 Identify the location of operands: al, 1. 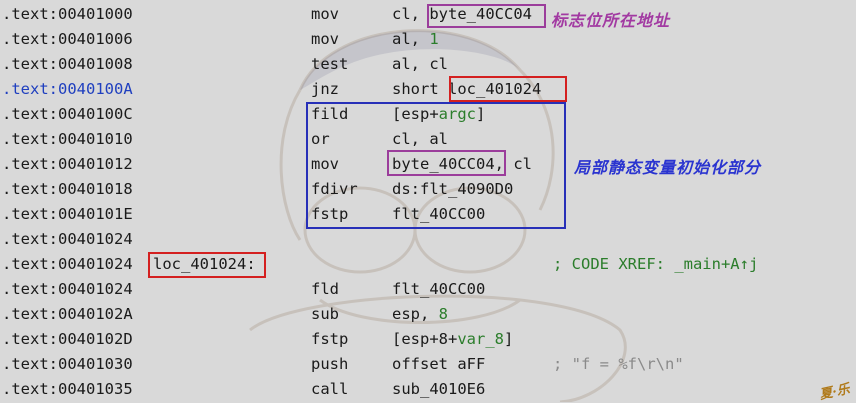
(415, 39).